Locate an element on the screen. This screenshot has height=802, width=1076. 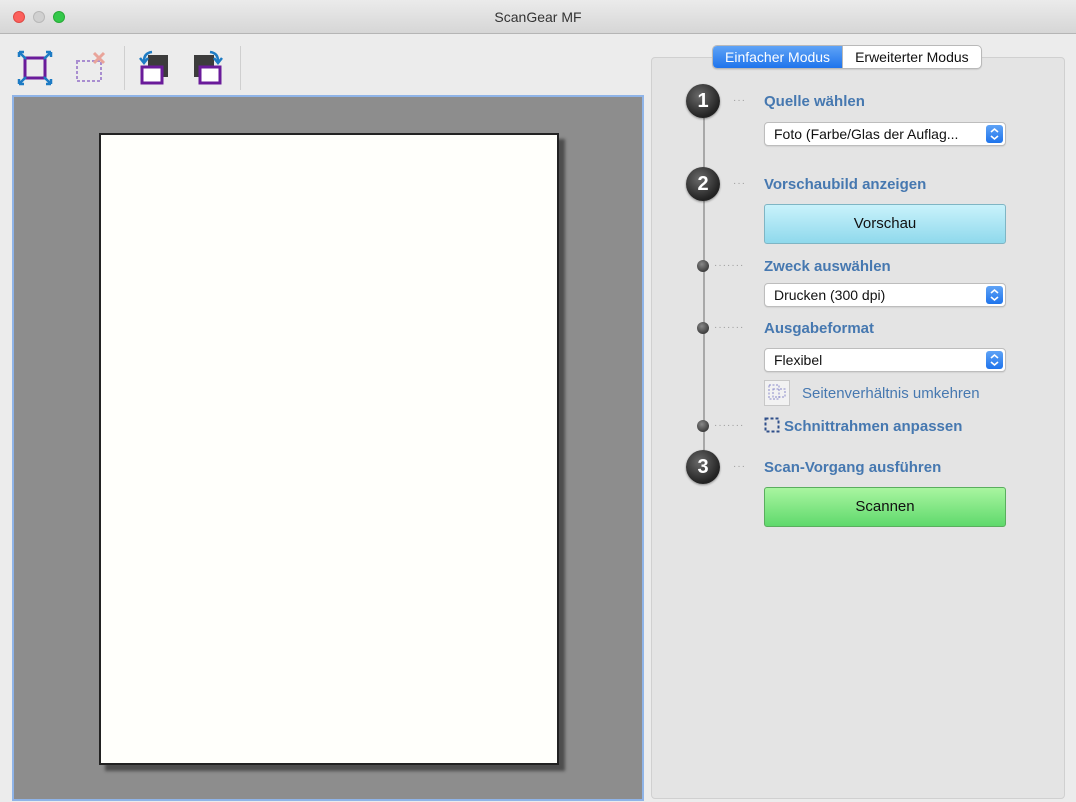
invert-ratio-icon is located at coordinates (777, 393).